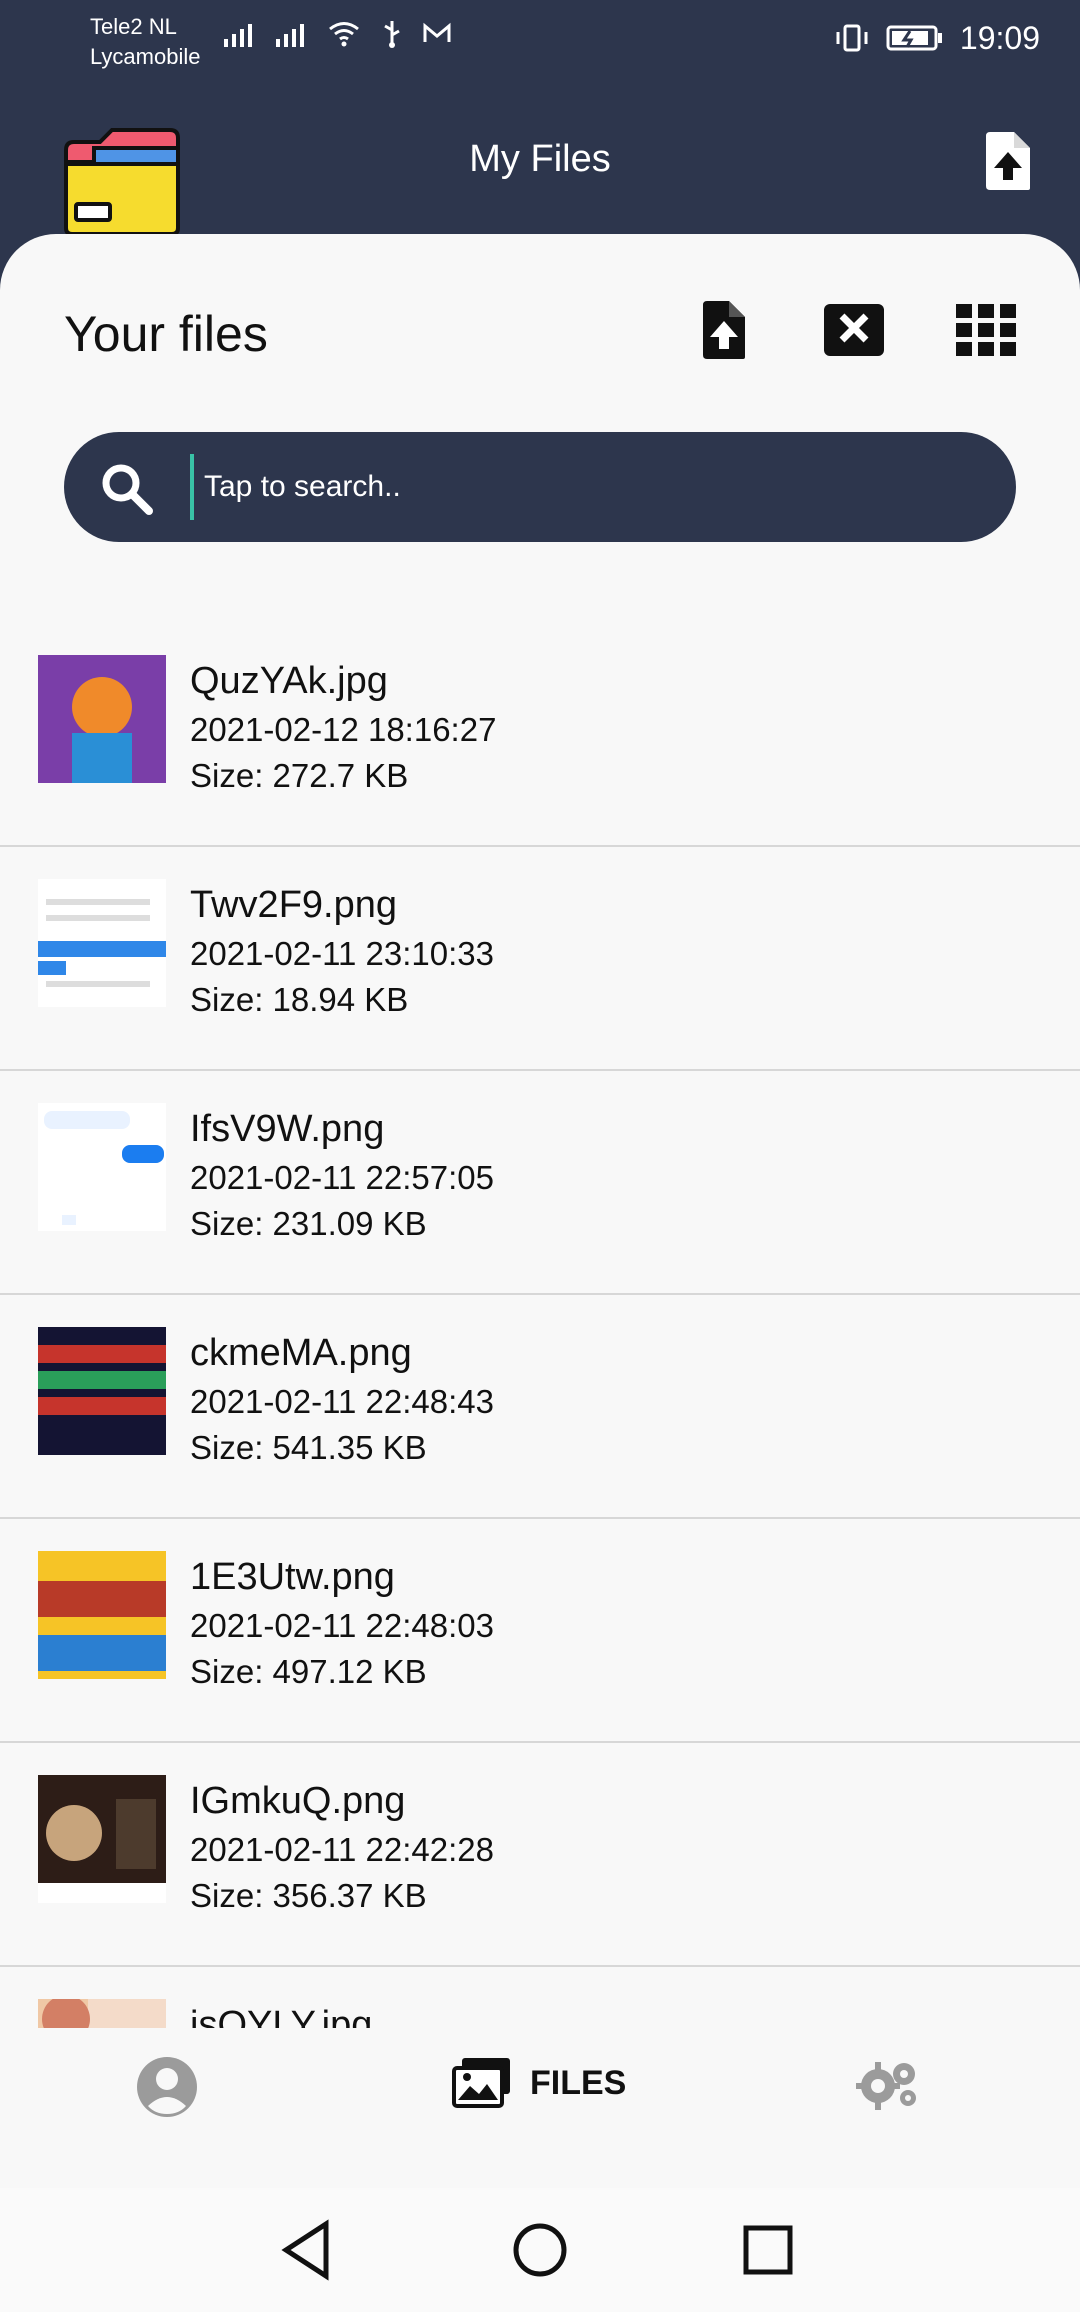  I want to click on file-name: 1E3Utw.png, so click(292, 1577).